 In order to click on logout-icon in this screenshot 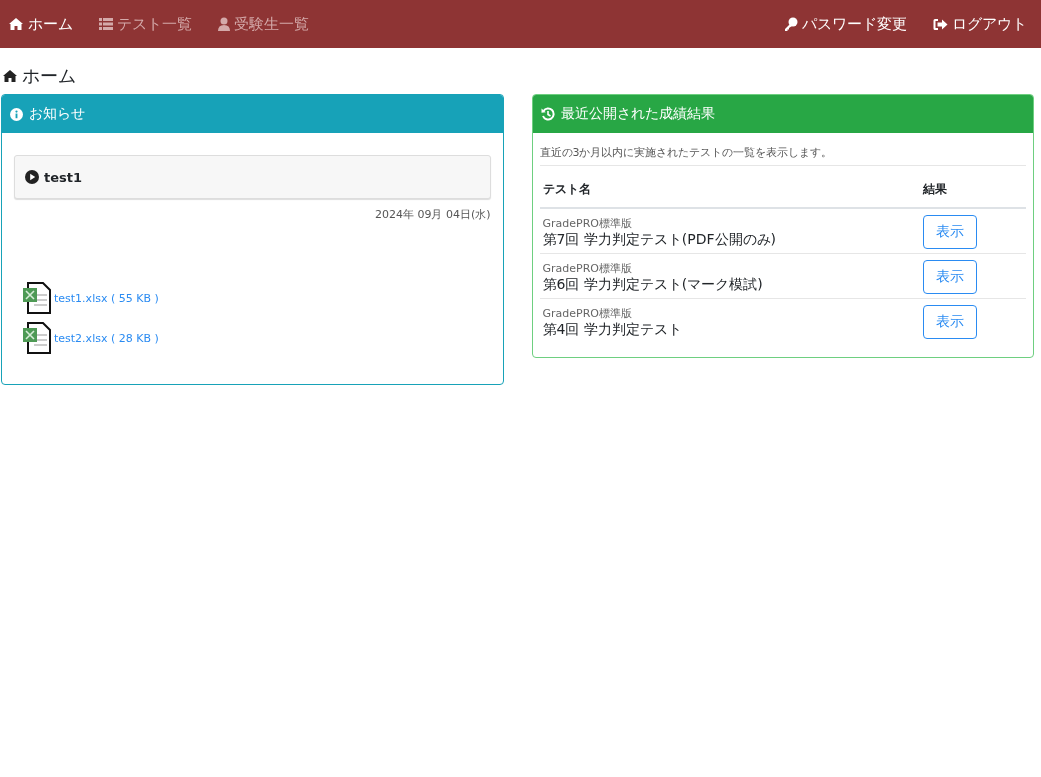, I will do `click(940, 24)`.